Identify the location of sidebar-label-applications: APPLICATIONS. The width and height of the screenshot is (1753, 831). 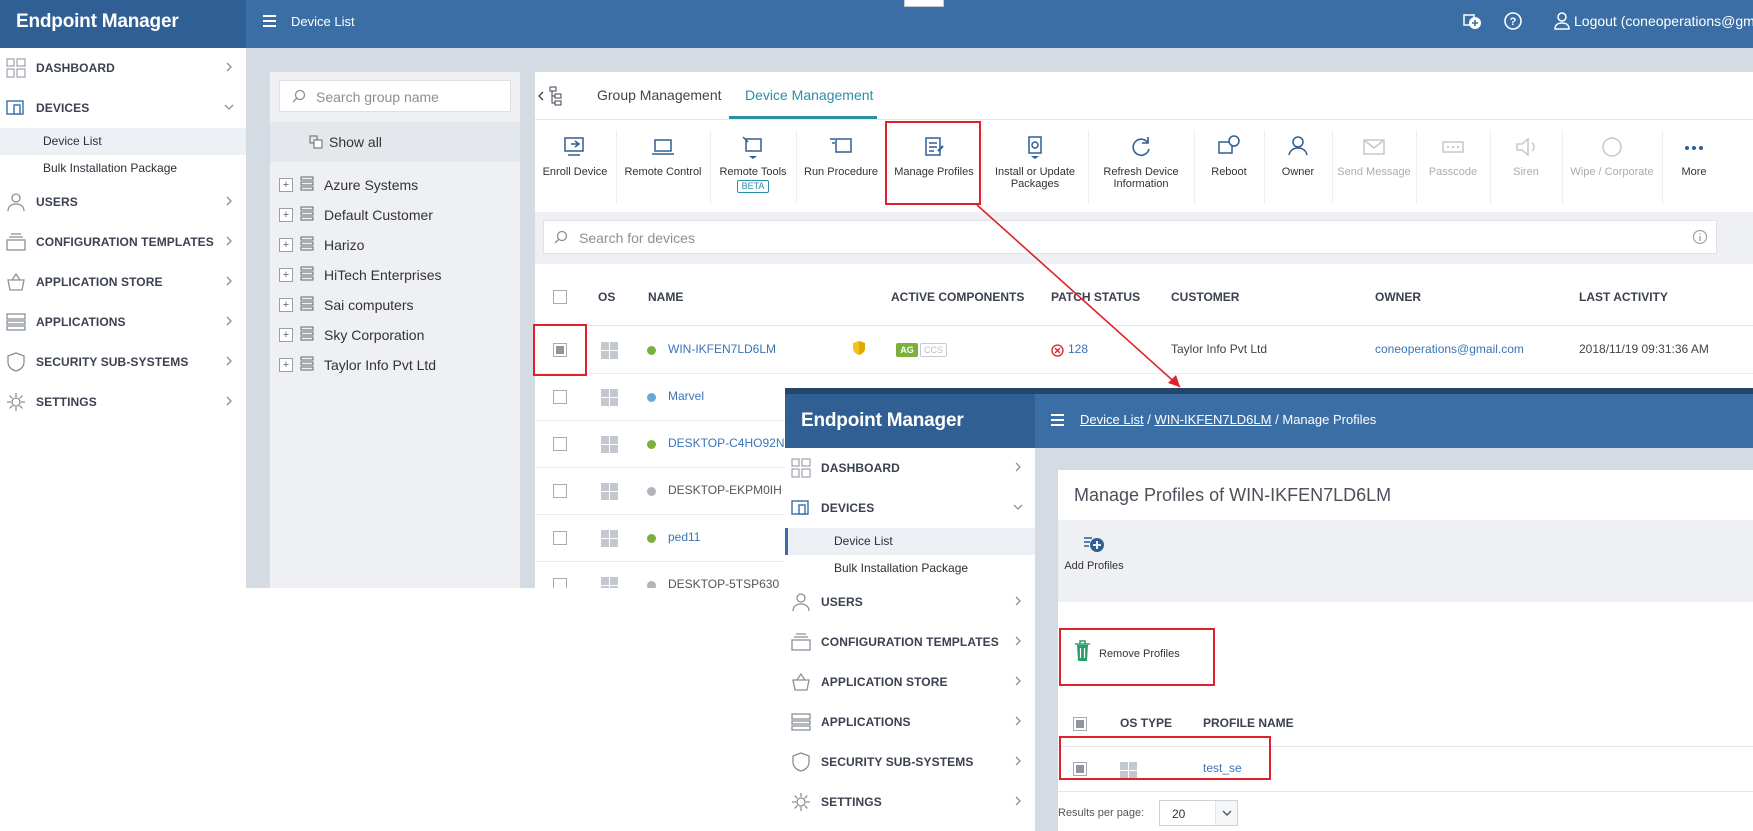
(866, 722).